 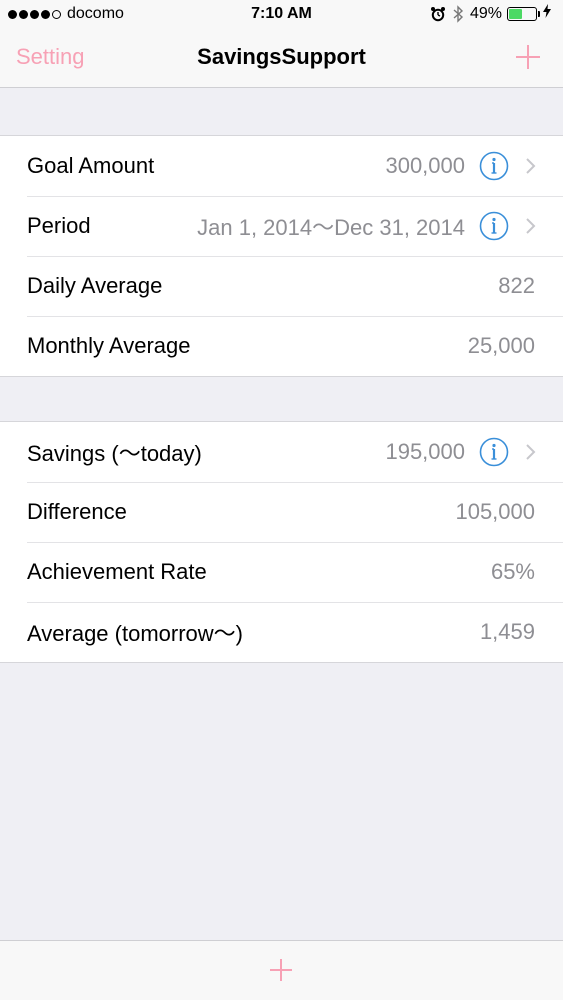 What do you see at coordinates (59, 225) in the screenshot?
I see `row-label: Period` at bounding box center [59, 225].